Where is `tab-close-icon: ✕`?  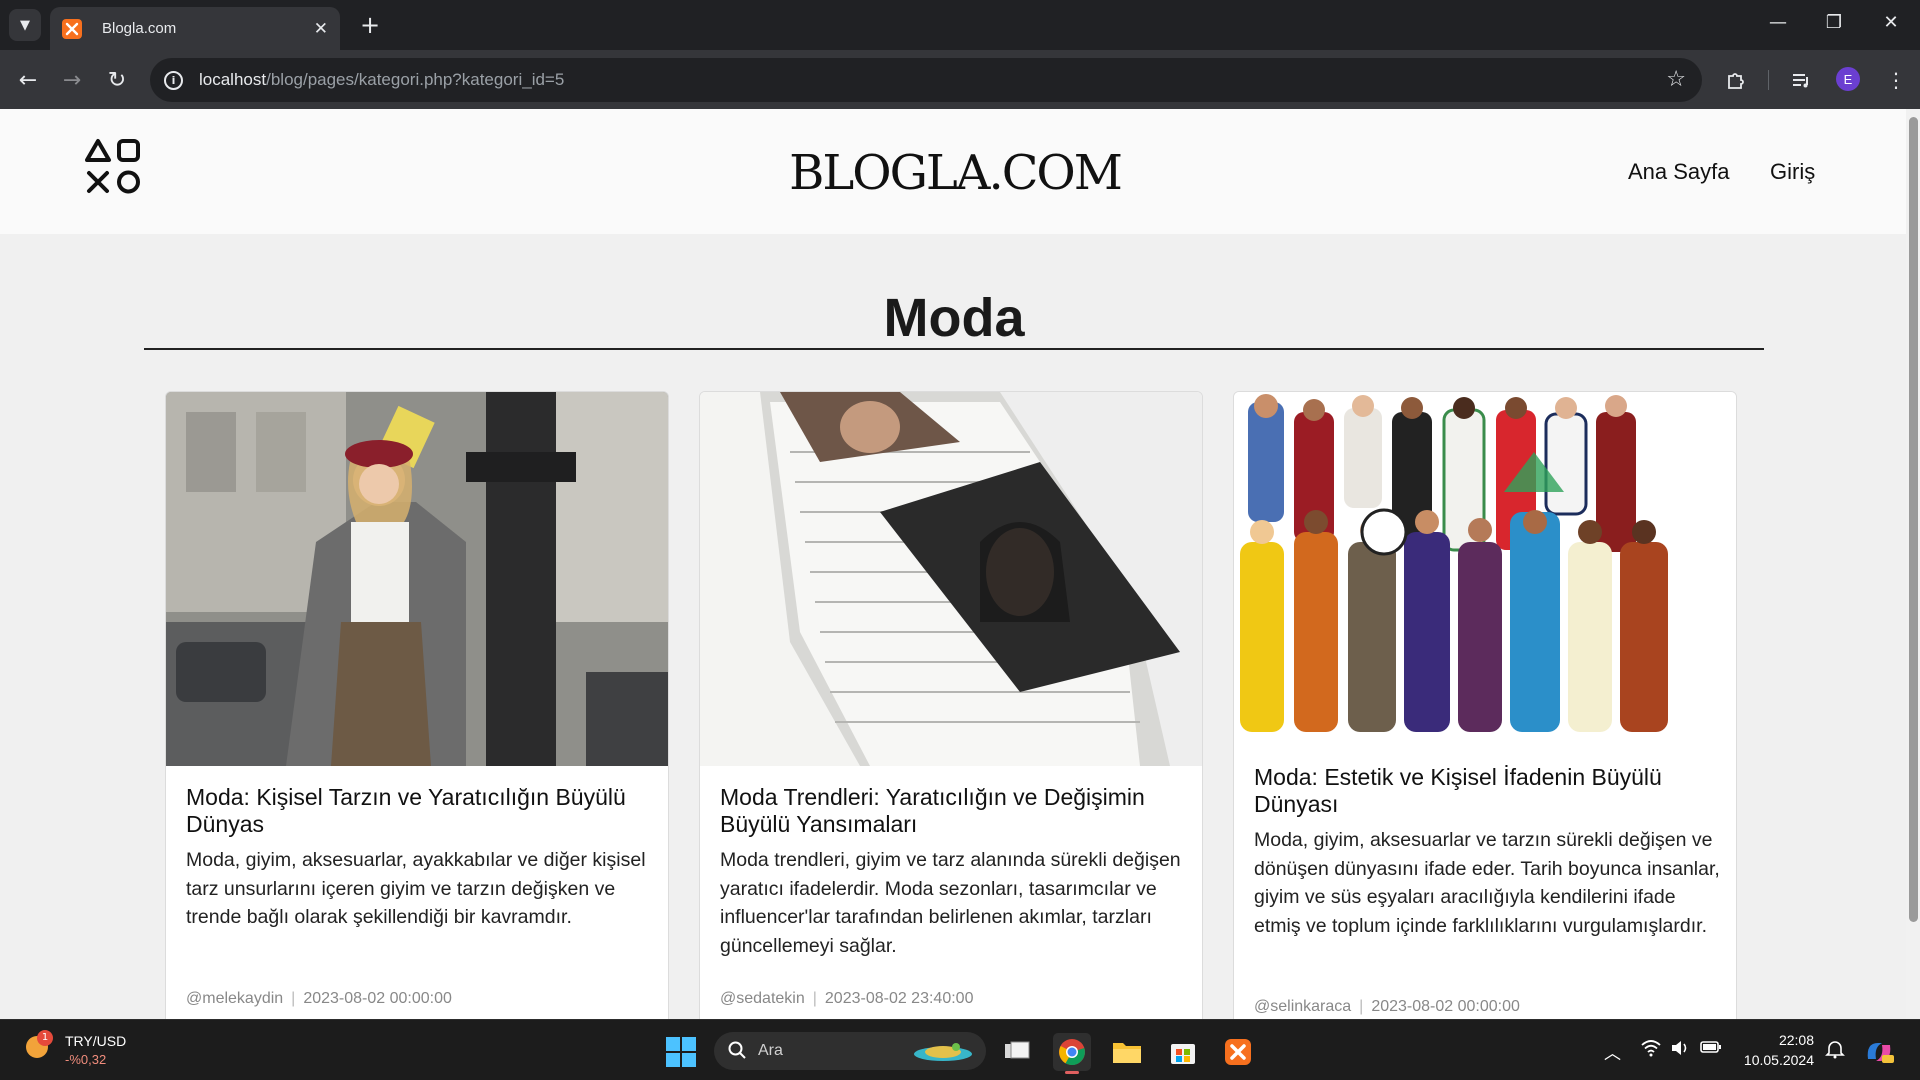
tab-close-icon: ✕ is located at coordinates (321, 29).